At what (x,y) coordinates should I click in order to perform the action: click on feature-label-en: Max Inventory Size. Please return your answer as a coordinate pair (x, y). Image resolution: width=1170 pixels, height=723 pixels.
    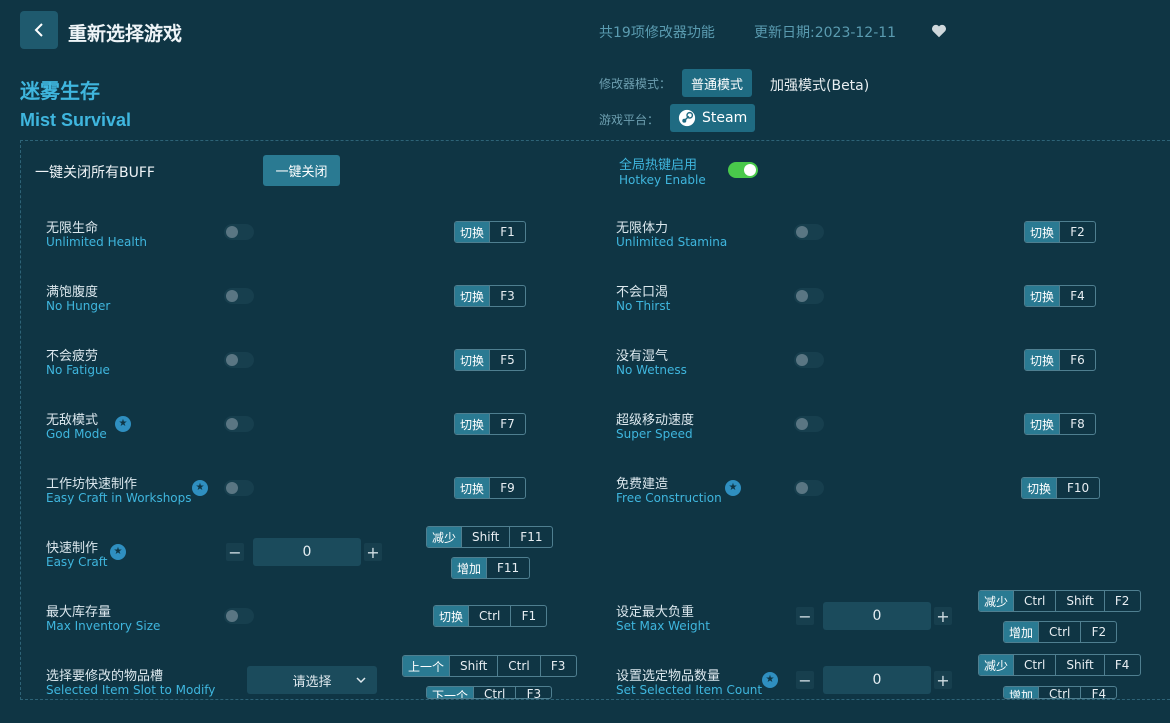
    Looking at the image, I should click on (103, 626).